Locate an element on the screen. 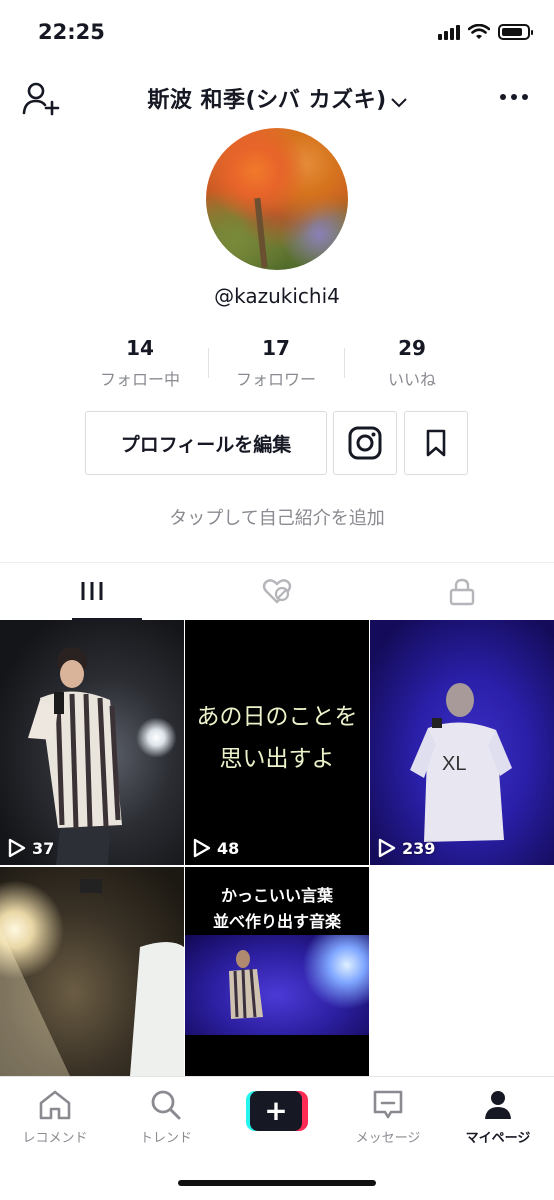 Image resolution: width=554 pixels, height=1200 pixels. grid-icon is located at coordinates (92, 590).